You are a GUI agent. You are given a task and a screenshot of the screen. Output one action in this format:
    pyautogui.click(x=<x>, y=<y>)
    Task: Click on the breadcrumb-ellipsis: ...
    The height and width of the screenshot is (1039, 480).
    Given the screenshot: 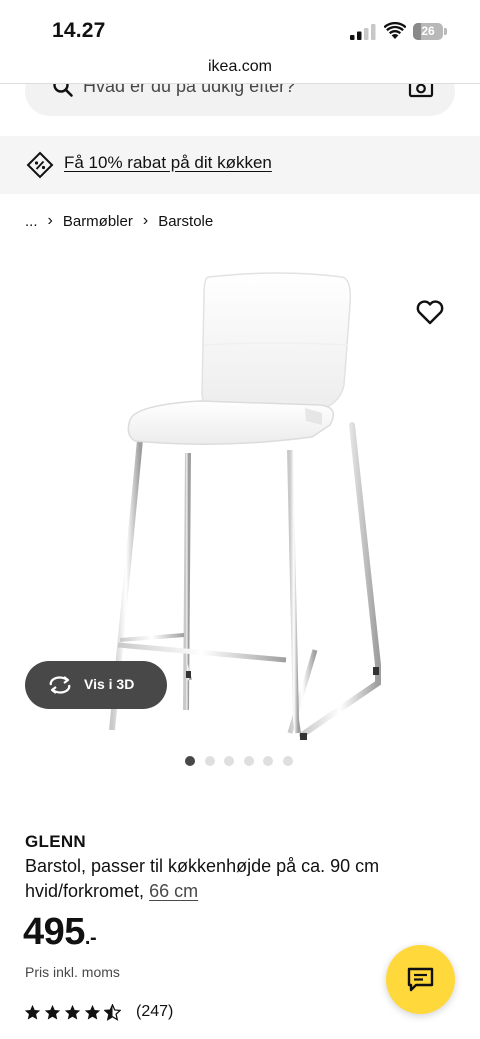 What is the action you would take?
    pyautogui.click(x=31, y=221)
    